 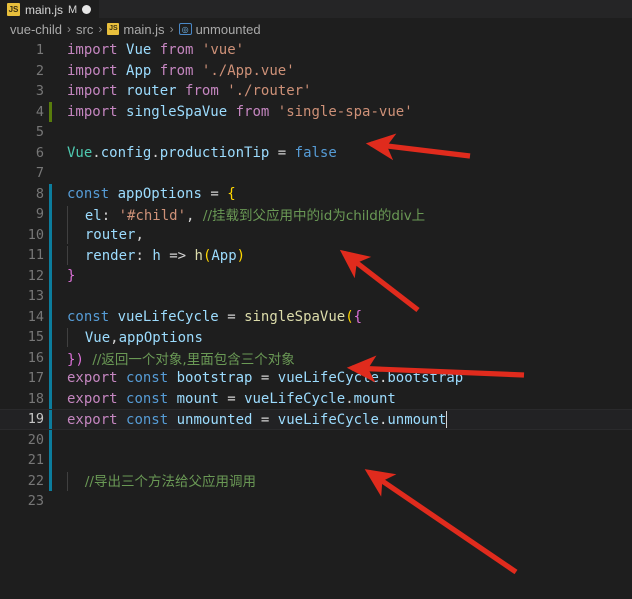 I want to click on code-line-14: 14 const vueLifeCycle = singleSpaVue({, so click(x=316, y=317).